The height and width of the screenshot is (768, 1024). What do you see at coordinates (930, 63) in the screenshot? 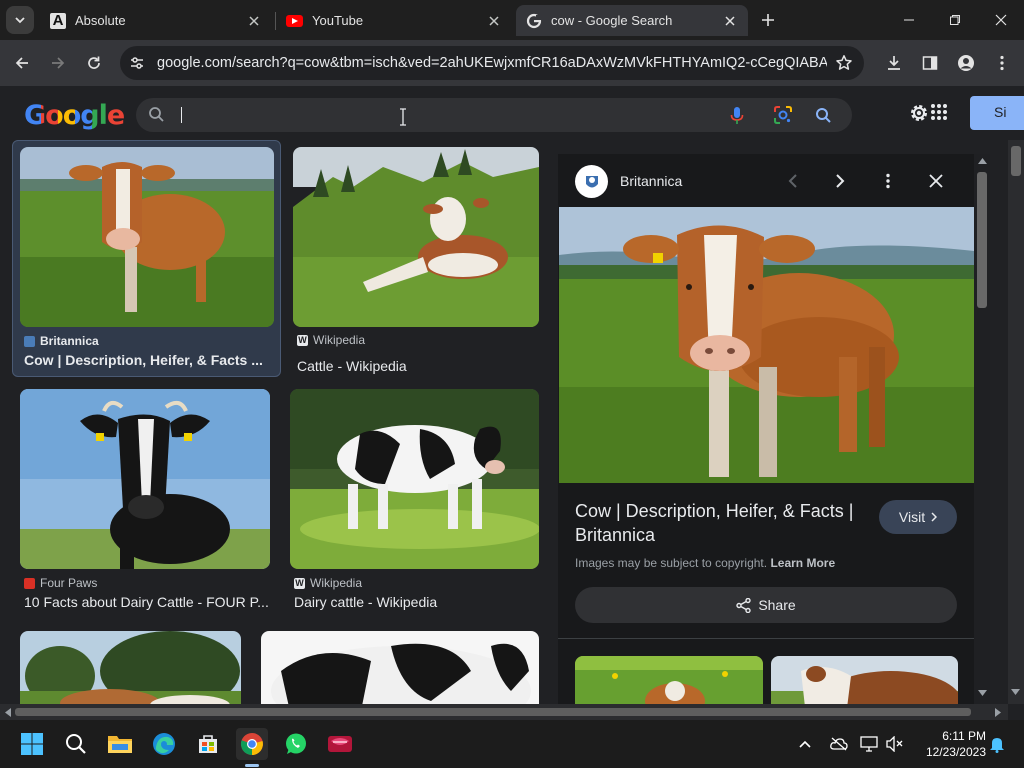
I see `side-panel-button` at bounding box center [930, 63].